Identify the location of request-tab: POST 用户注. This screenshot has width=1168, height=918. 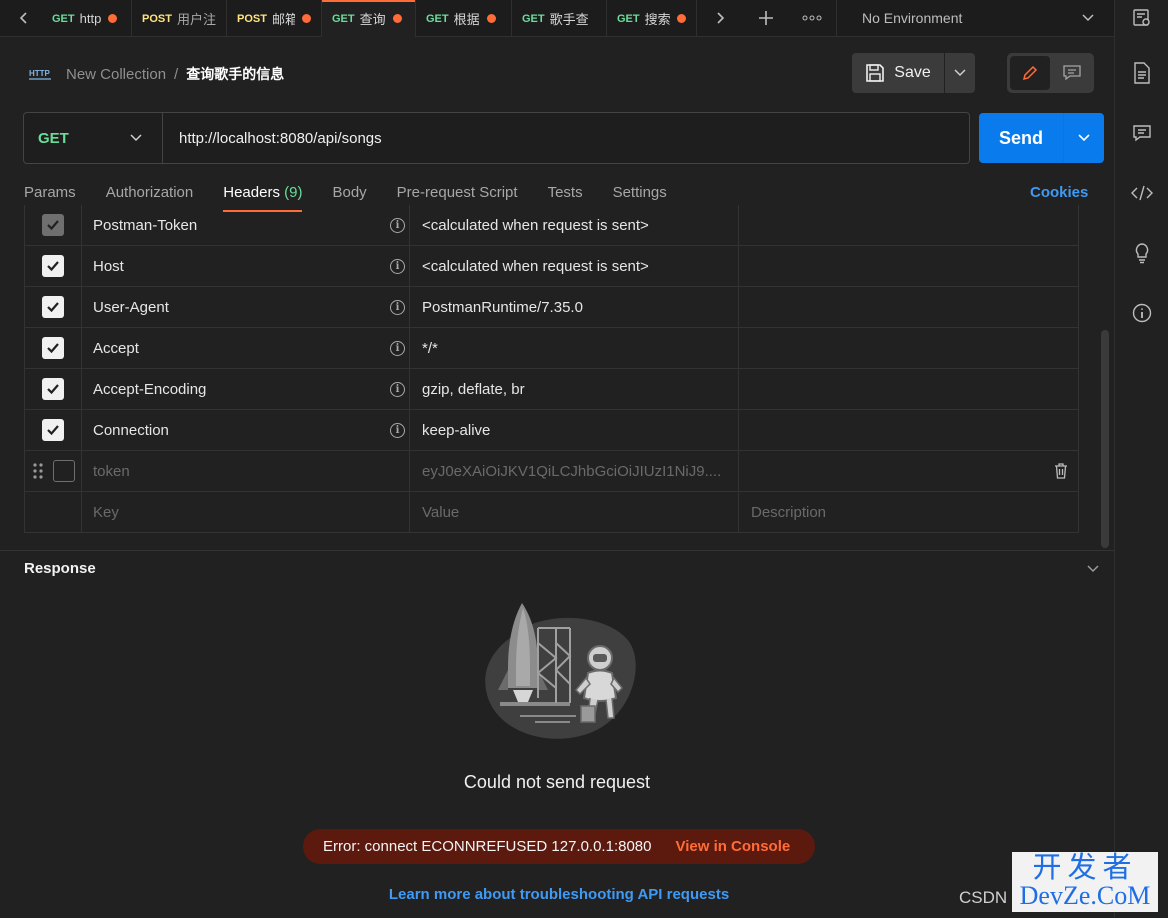
(179, 18).